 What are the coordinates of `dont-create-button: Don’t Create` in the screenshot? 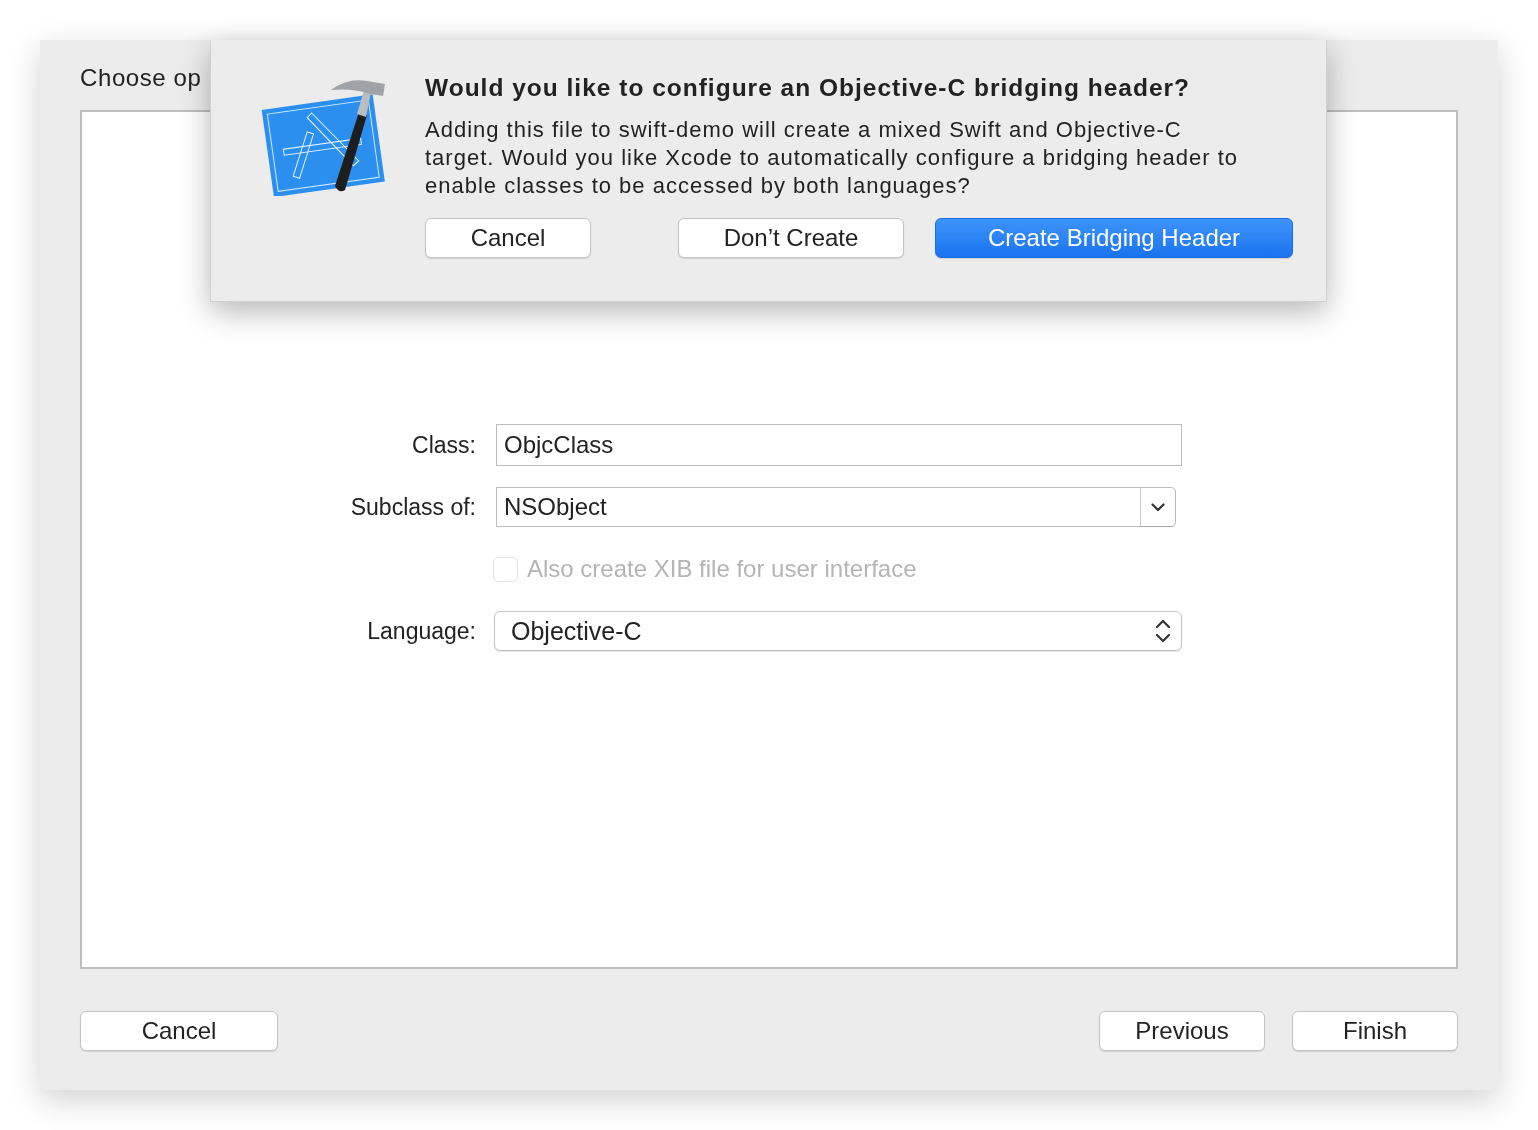 It's located at (791, 238).